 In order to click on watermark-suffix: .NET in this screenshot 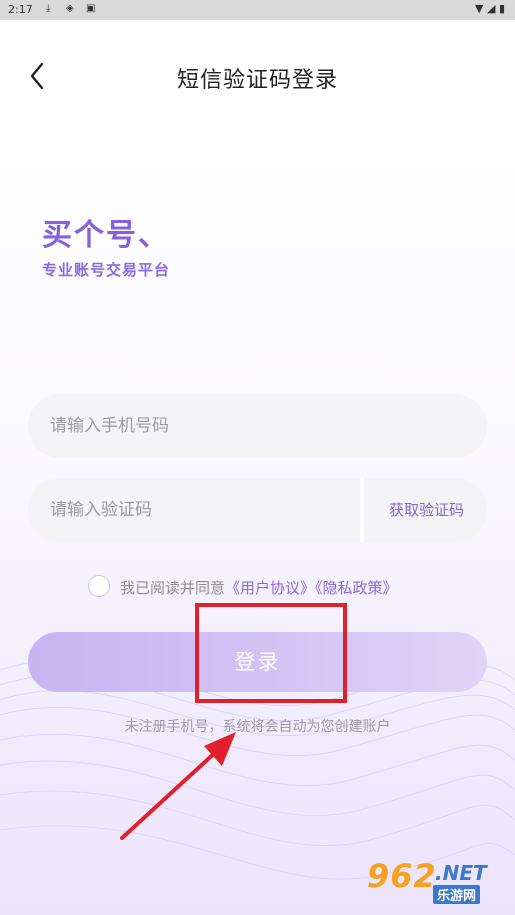, I will do `click(461, 873)`.